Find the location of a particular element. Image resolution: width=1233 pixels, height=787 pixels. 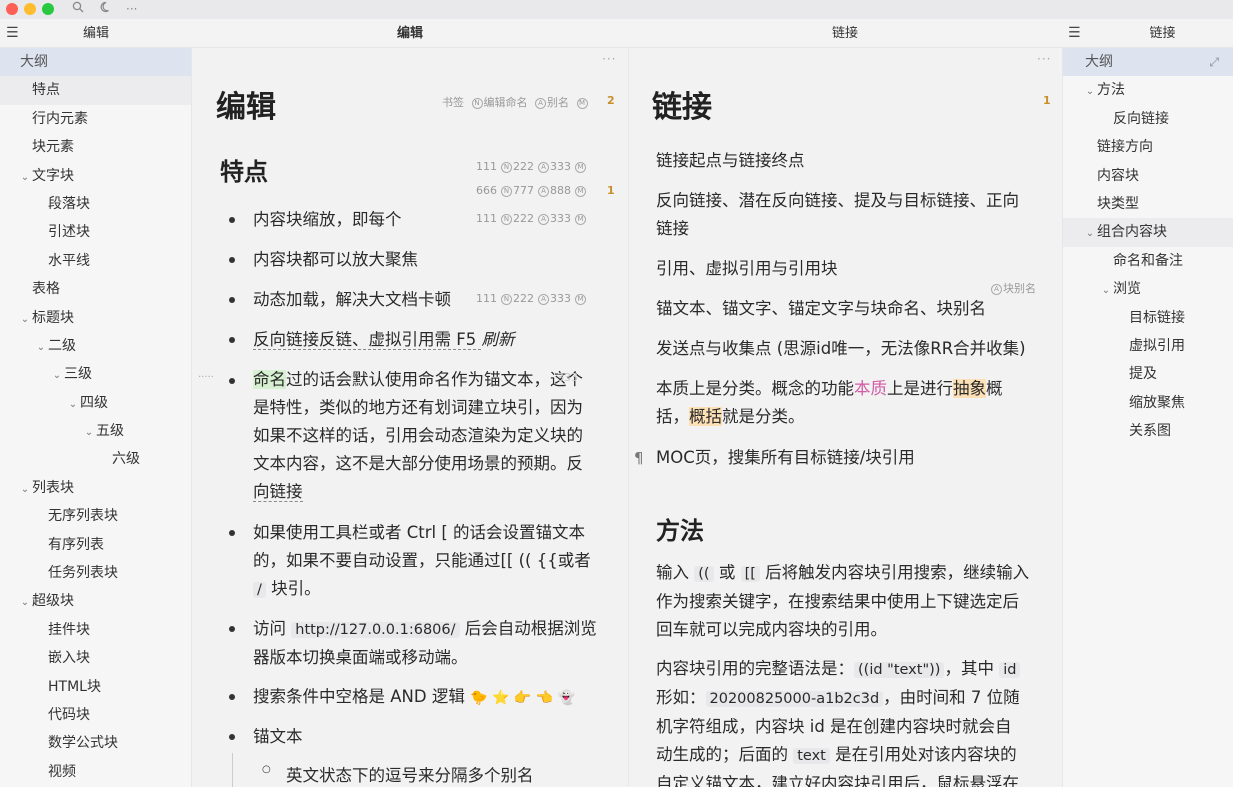

ref-count-badge: 2 is located at coordinates (611, 100).